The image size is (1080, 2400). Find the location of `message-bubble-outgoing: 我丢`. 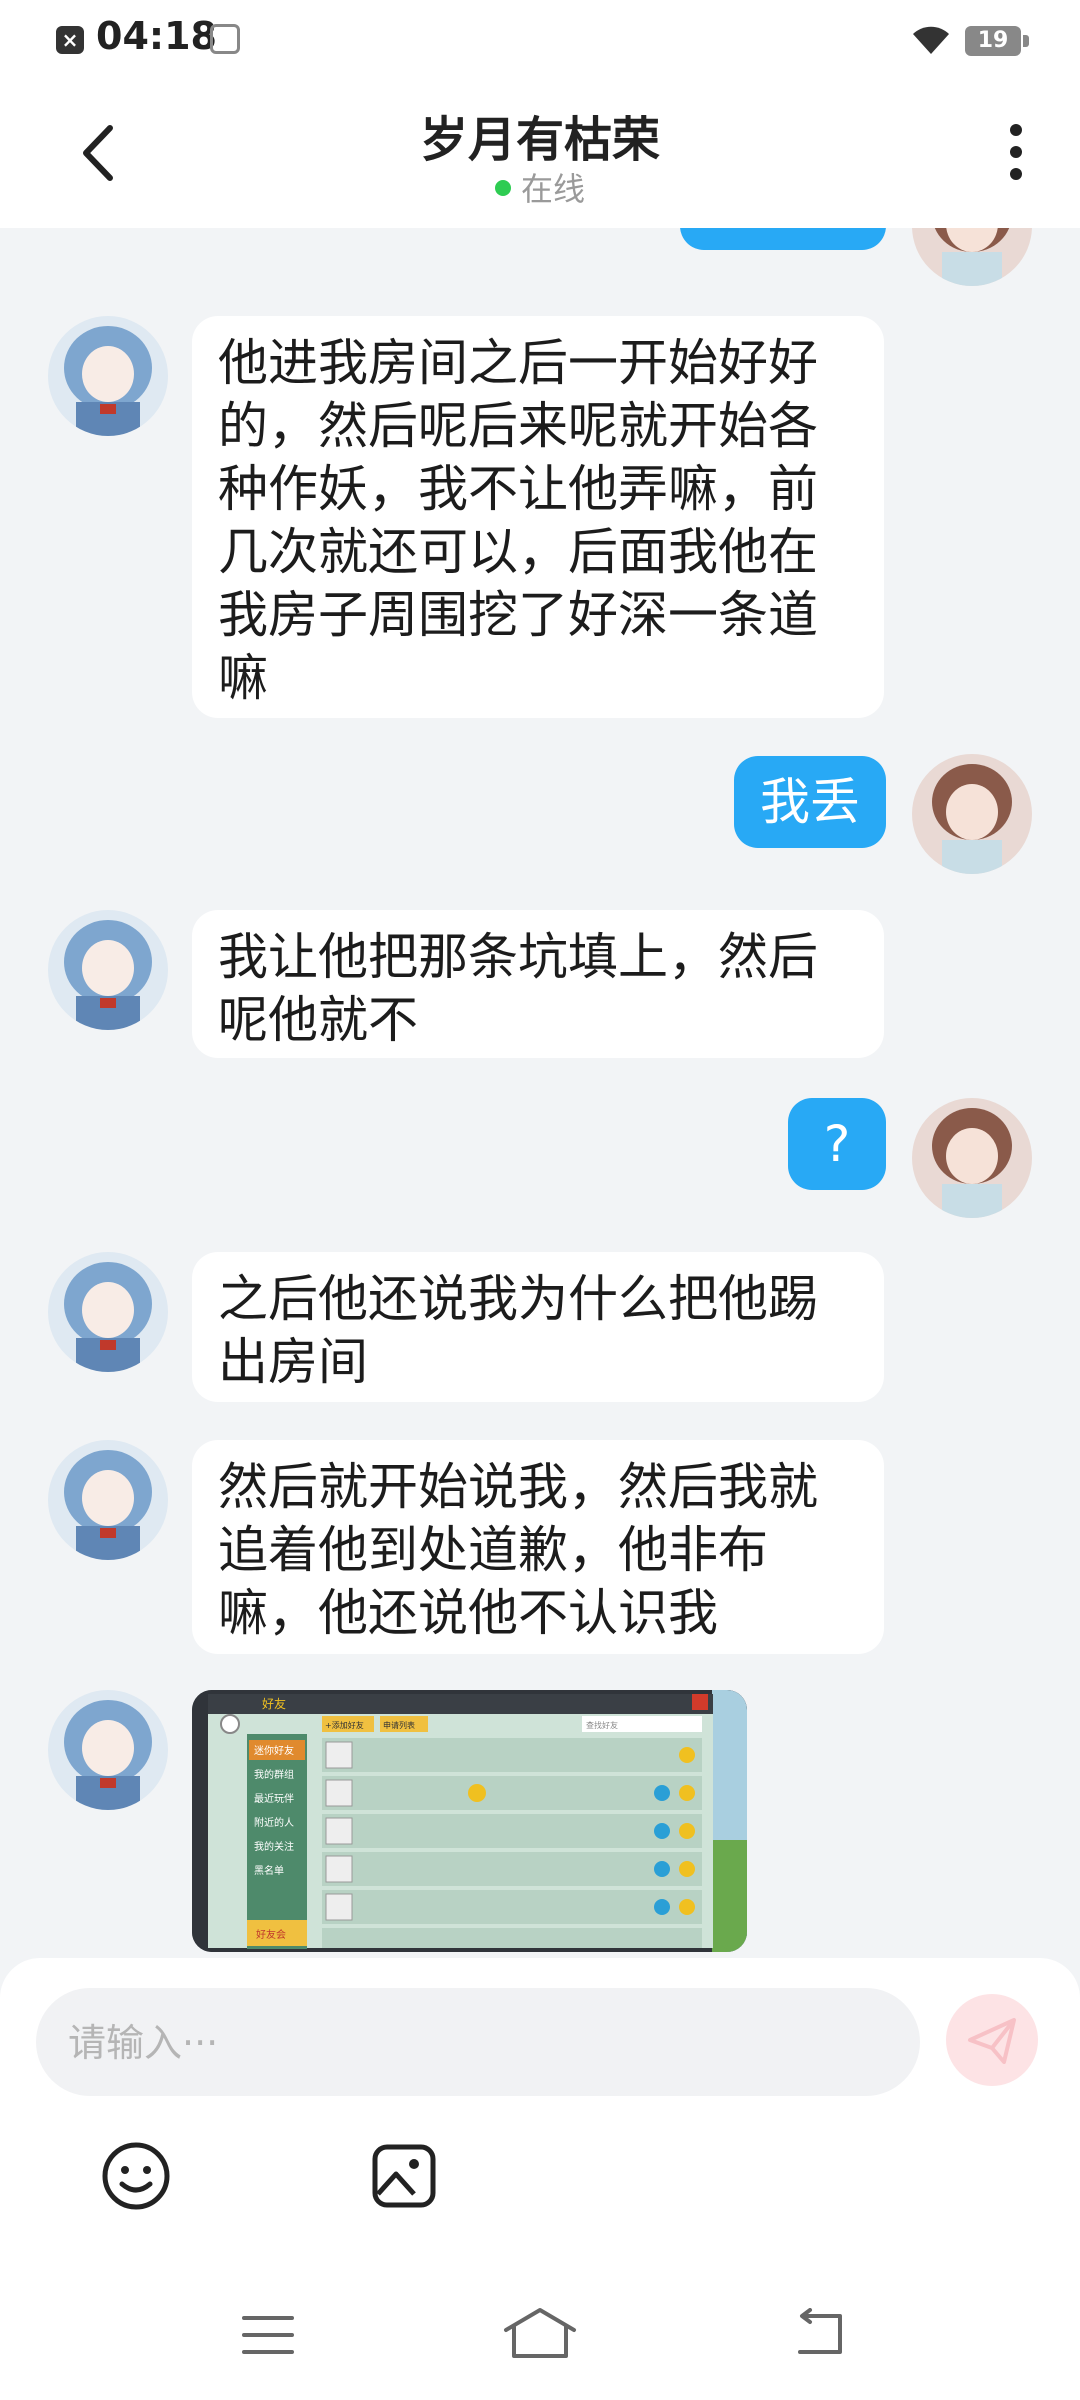

message-bubble-outgoing: 我丢 is located at coordinates (810, 802).